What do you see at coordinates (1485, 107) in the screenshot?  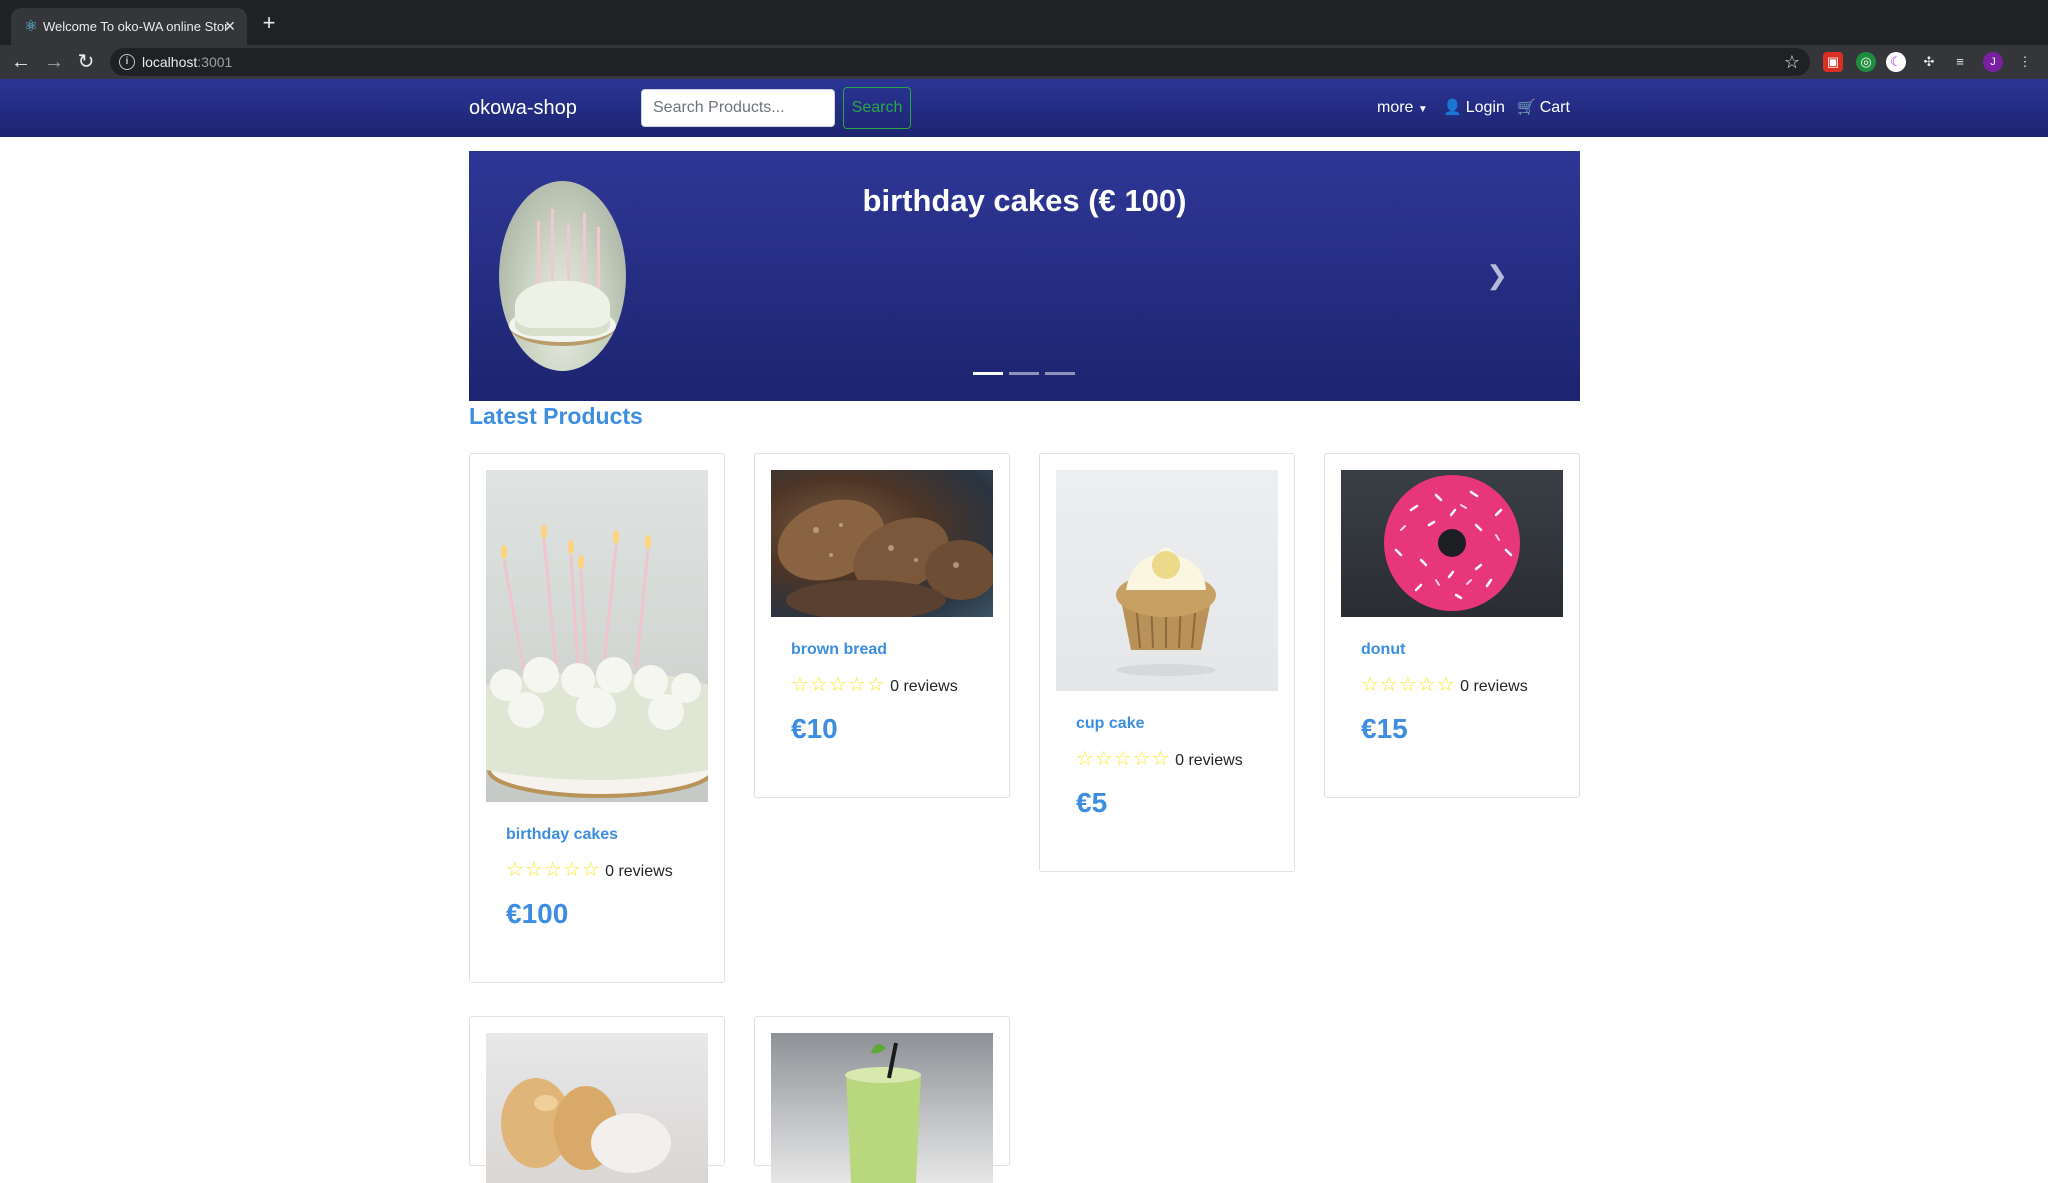 I see `login-label: Login` at bounding box center [1485, 107].